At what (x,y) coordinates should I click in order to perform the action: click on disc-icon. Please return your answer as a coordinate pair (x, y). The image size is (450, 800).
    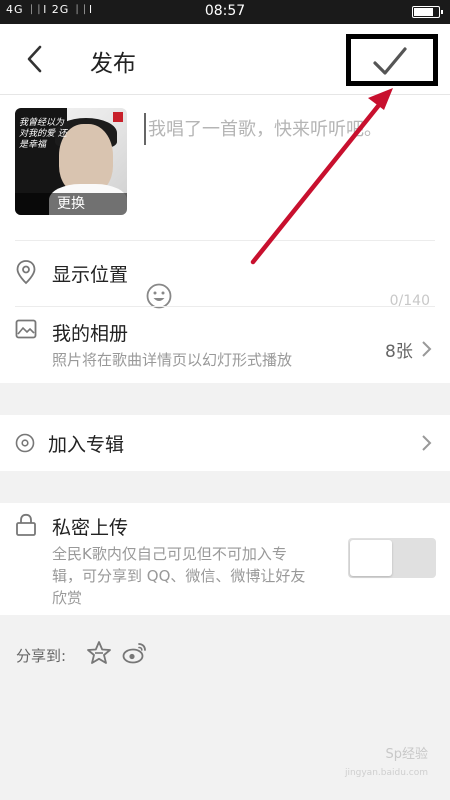
    Looking at the image, I should click on (25, 443).